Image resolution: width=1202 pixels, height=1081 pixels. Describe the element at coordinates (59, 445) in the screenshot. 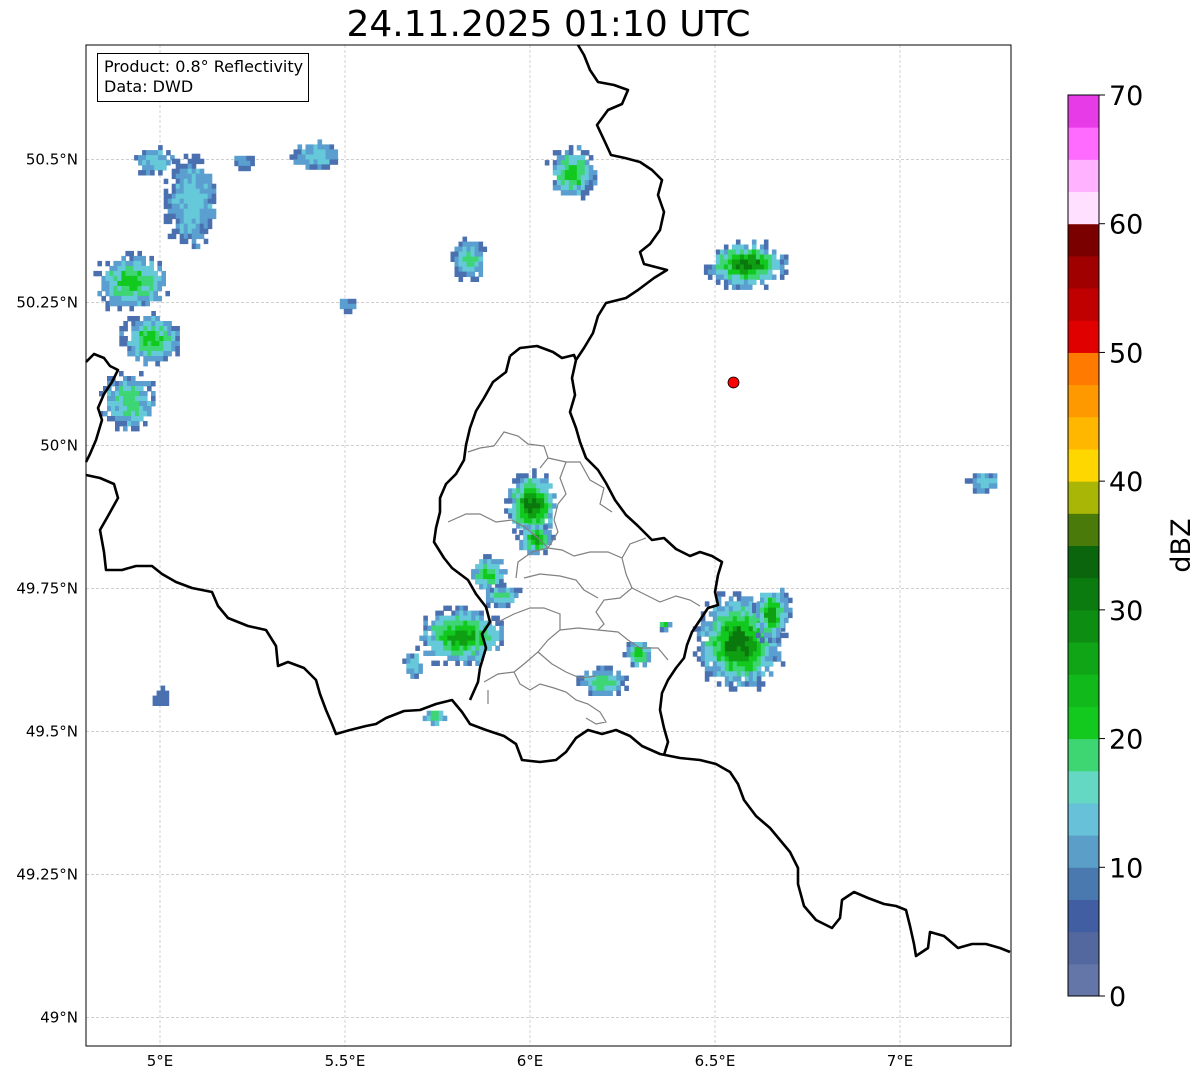

I see `lat-tick-label: 50°N` at that location.